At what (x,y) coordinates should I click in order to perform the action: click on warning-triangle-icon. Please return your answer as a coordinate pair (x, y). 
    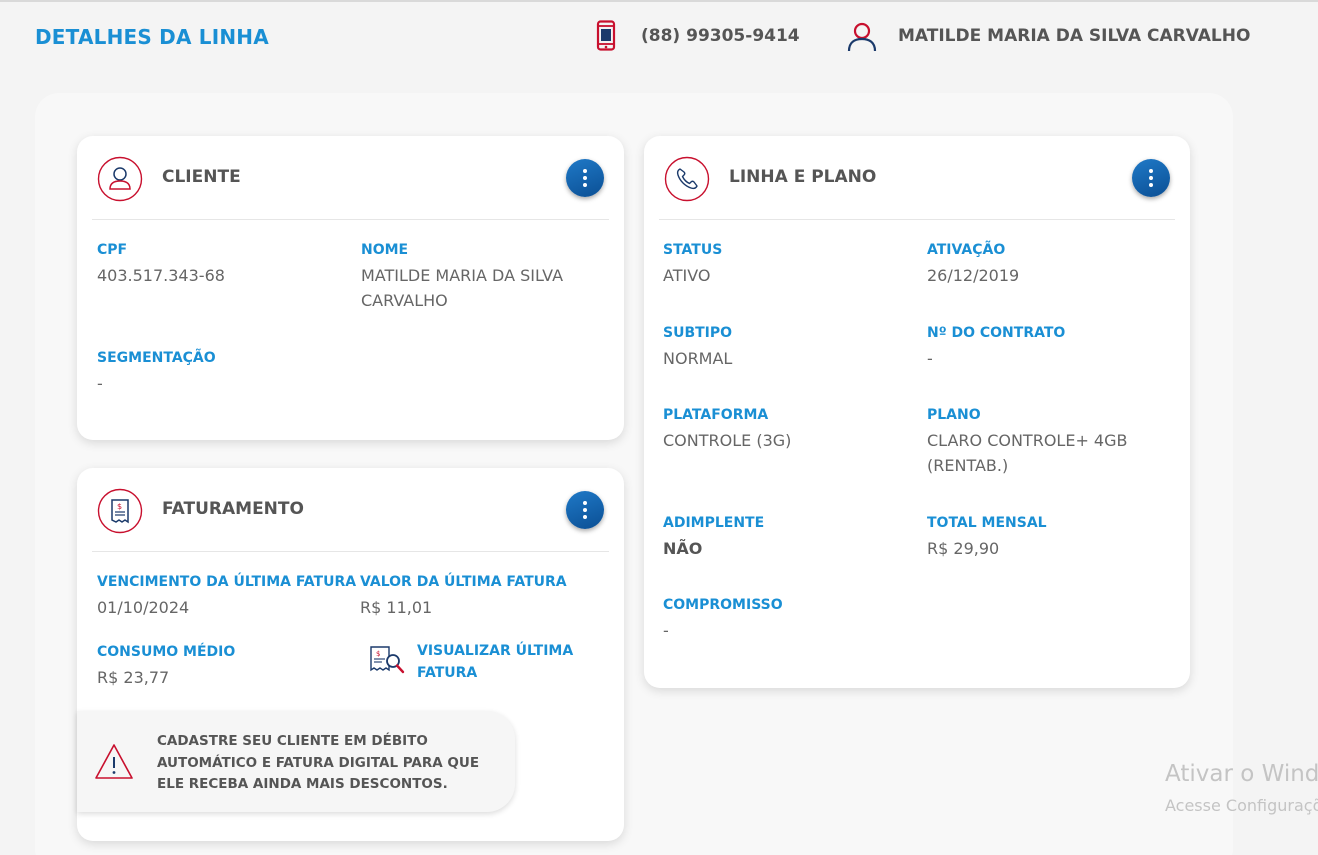
    Looking at the image, I should click on (114, 761).